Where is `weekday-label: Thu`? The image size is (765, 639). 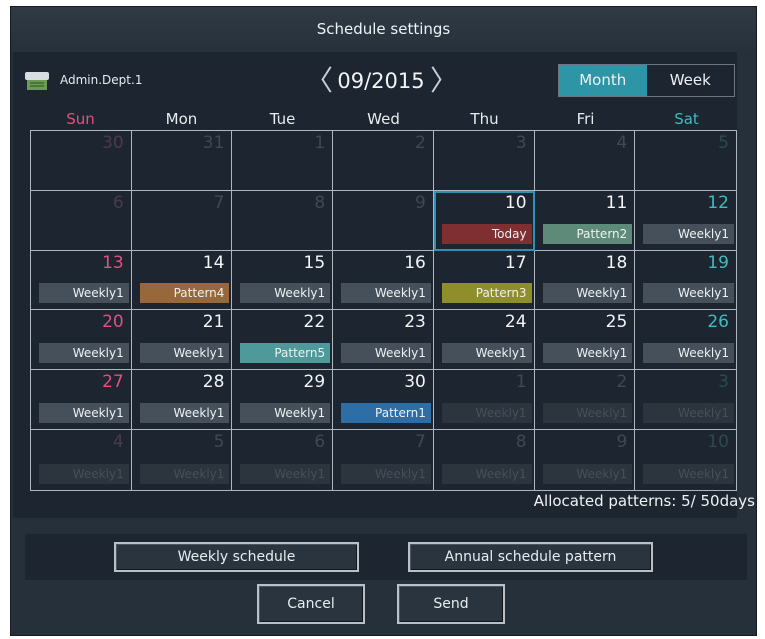 weekday-label: Thu is located at coordinates (484, 119).